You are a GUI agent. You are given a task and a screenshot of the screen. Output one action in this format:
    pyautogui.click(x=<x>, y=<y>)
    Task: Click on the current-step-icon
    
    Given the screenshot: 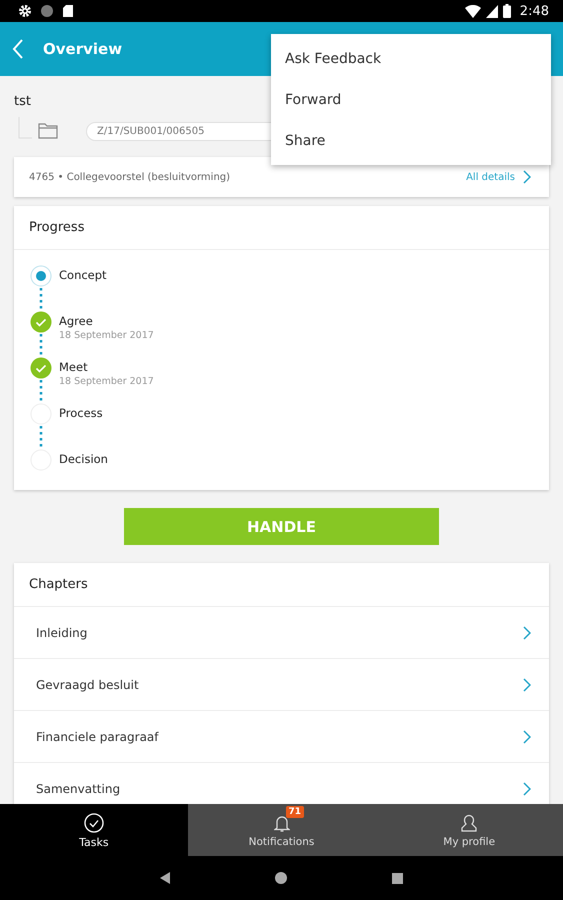 What is the action you would take?
    pyautogui.click(x=41, y=276)
    